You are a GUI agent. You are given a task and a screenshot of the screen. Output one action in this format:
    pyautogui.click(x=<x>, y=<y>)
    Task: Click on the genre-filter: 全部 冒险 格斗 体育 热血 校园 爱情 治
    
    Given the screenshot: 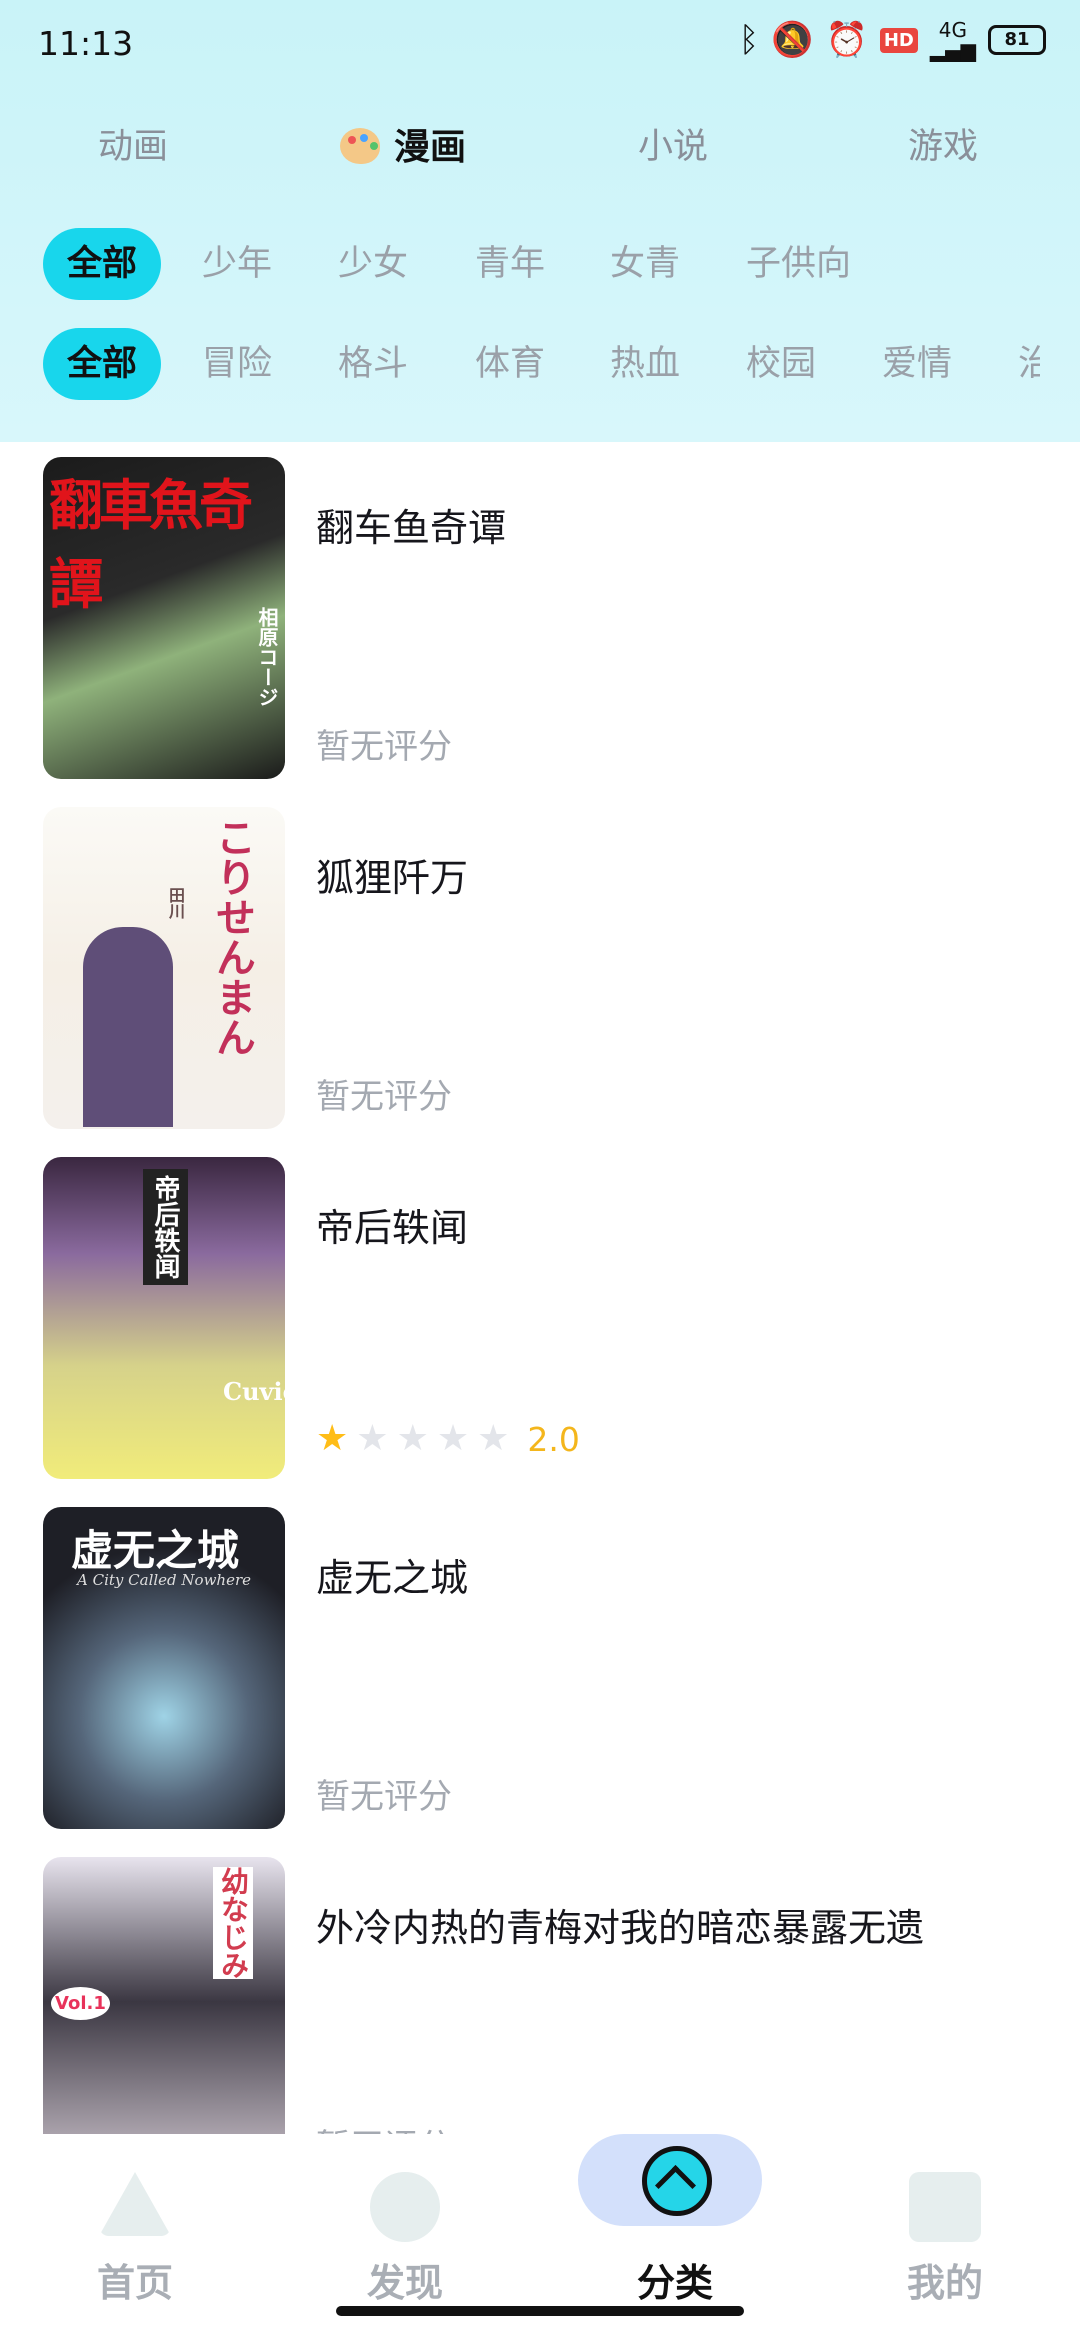 What is the action you would take?
    pyautogui.click(x=520, y=364)
    